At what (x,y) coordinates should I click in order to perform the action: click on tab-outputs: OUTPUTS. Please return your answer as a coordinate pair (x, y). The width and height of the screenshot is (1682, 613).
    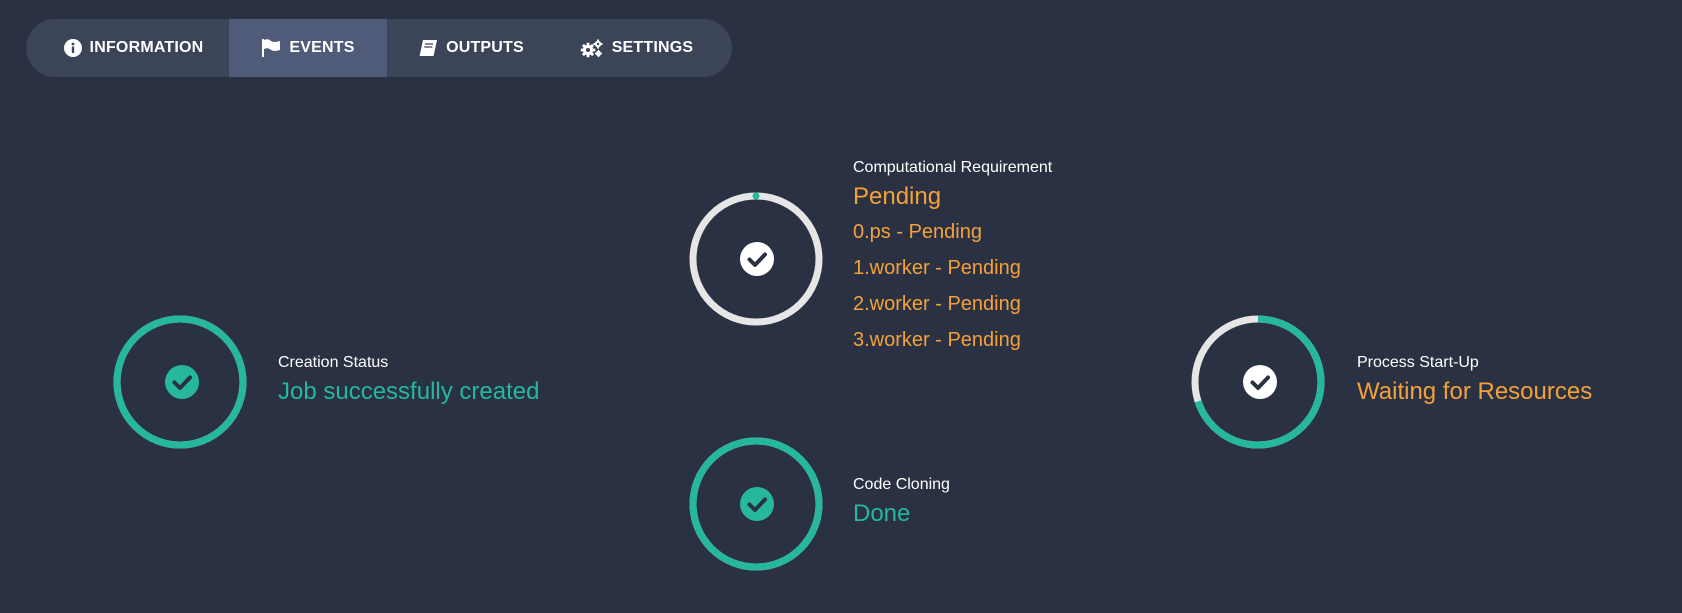
    Looking at the image, I should click on (471, 48).